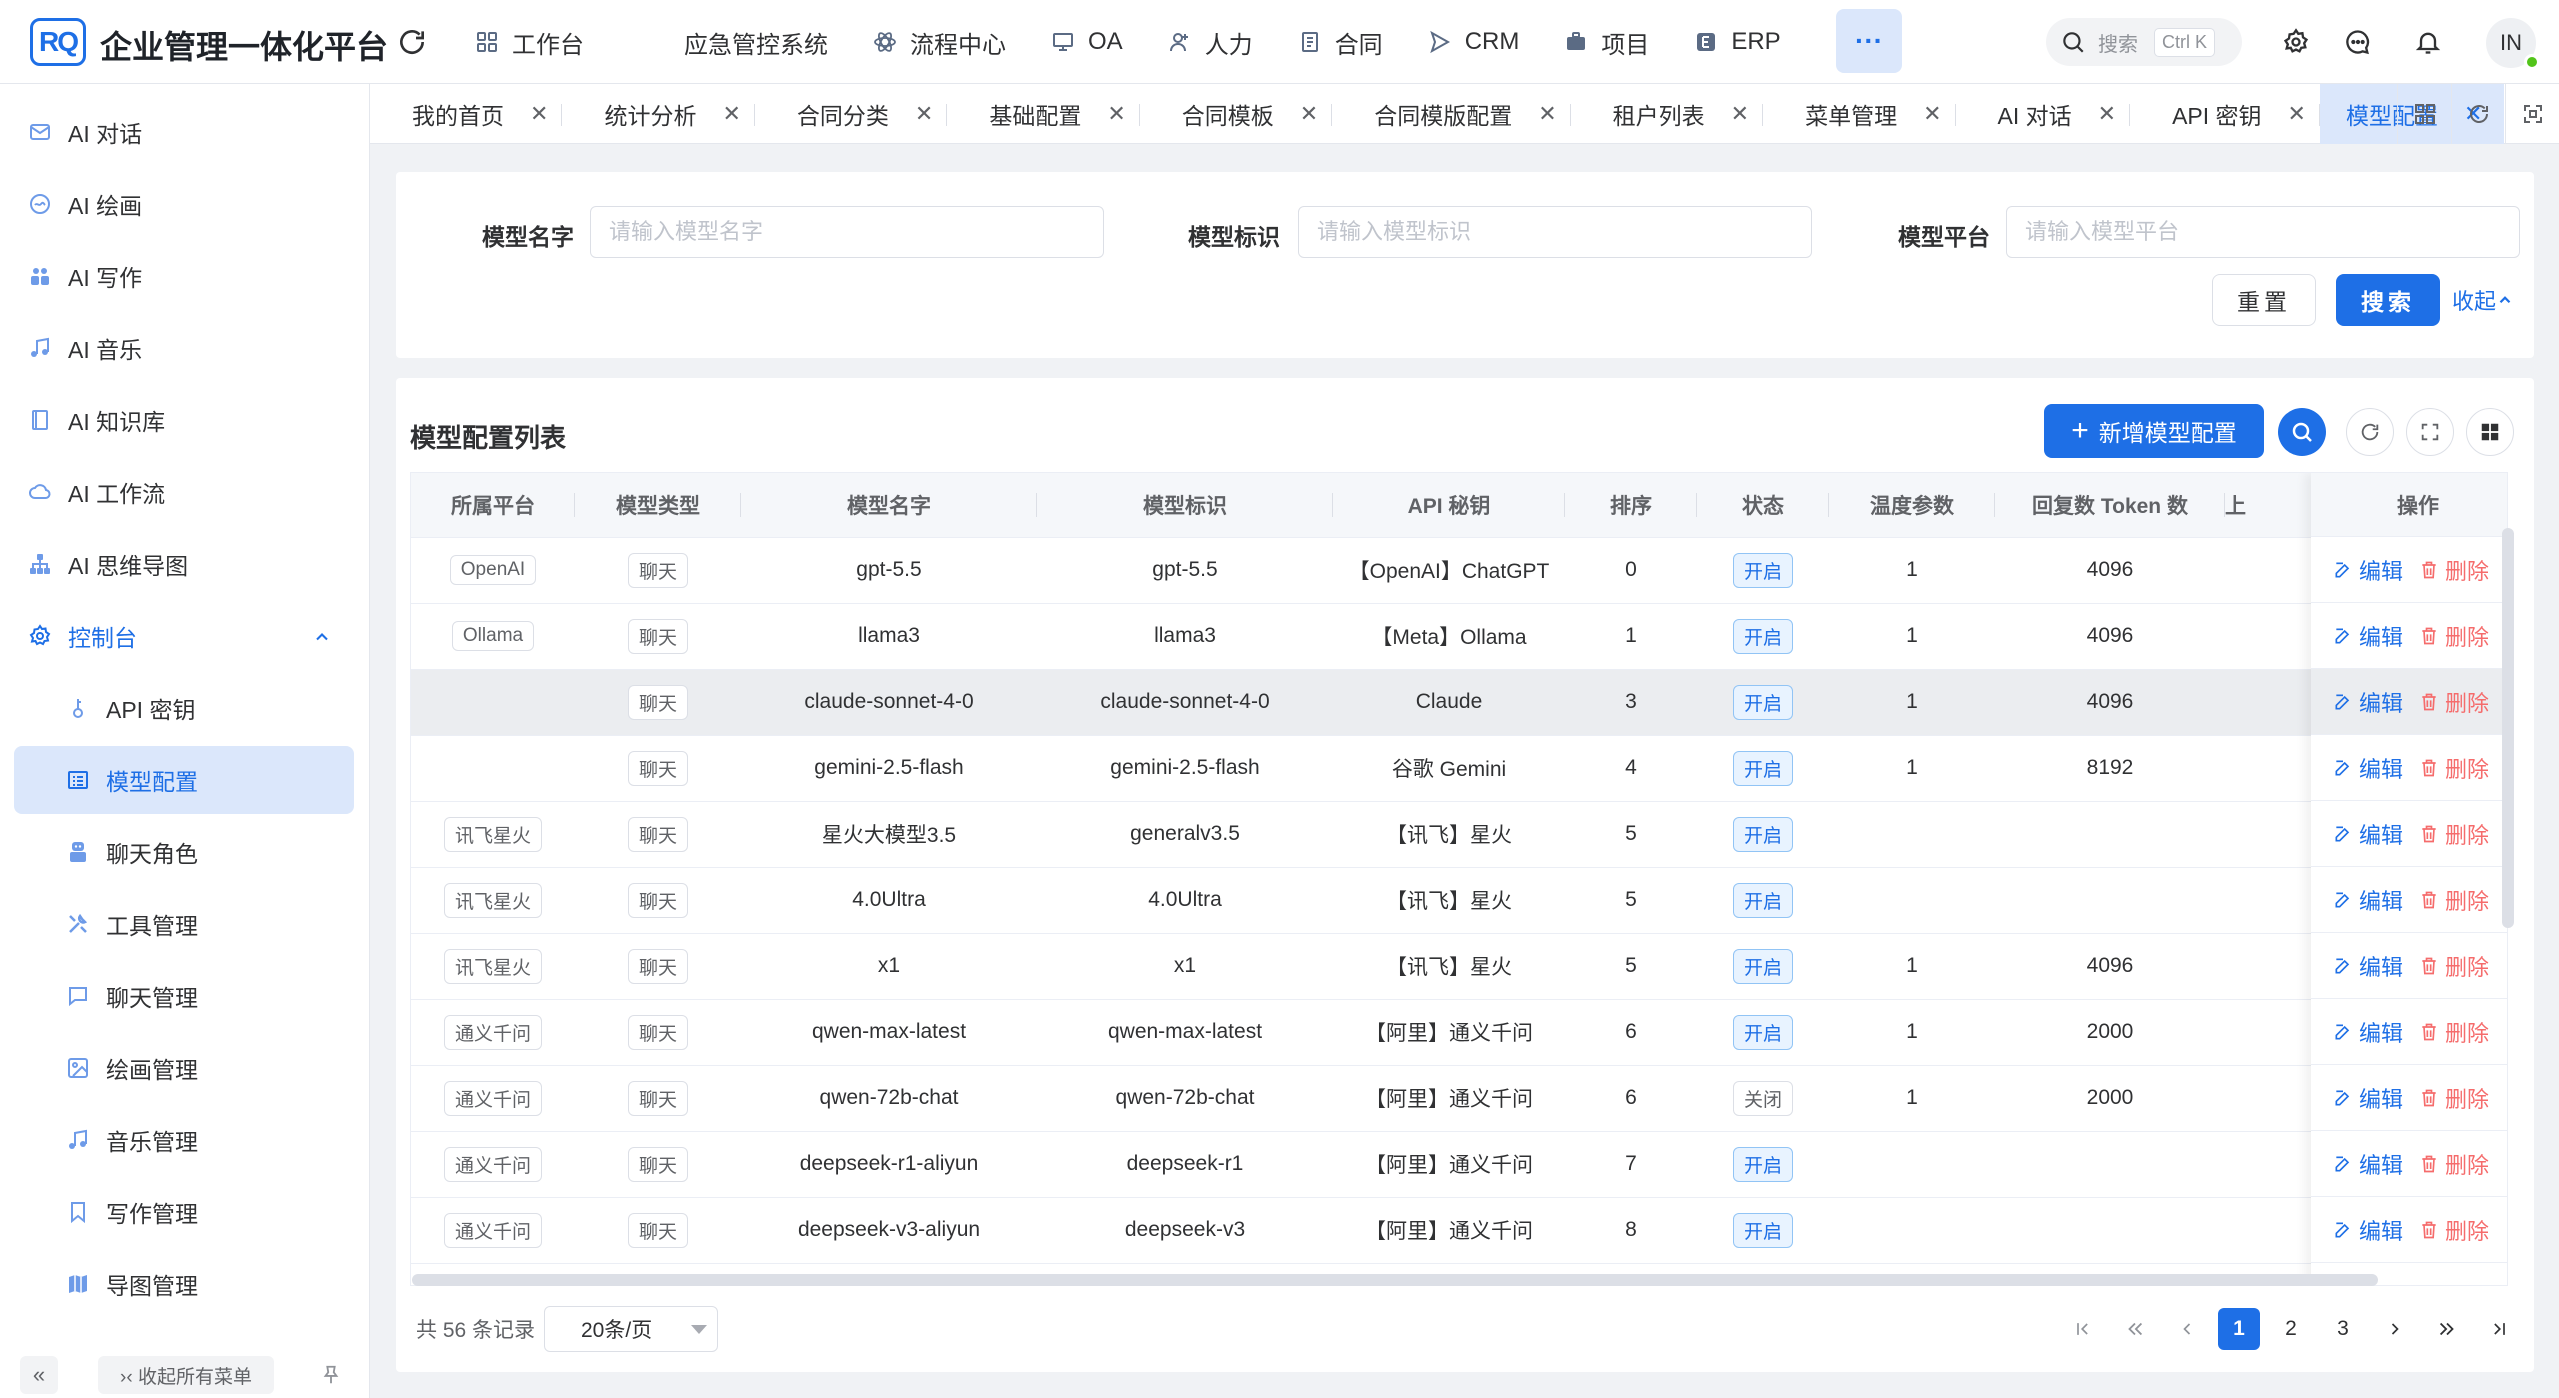 This screenshot has width=2559, height=1398. Describe the element at coordinates (2043, 114) in the screenshot. I see `tab-item: AI 对话 ✕` at that location.